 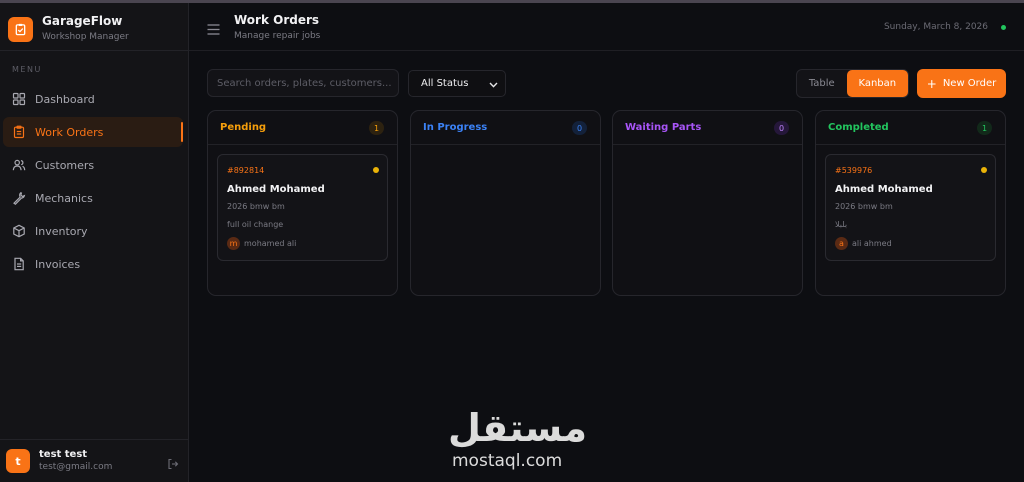 What do you see at coordinates (872, 243) in the screenshot?
I see `mechanic-name: ali ahmed` at bounding box center [872, 243].